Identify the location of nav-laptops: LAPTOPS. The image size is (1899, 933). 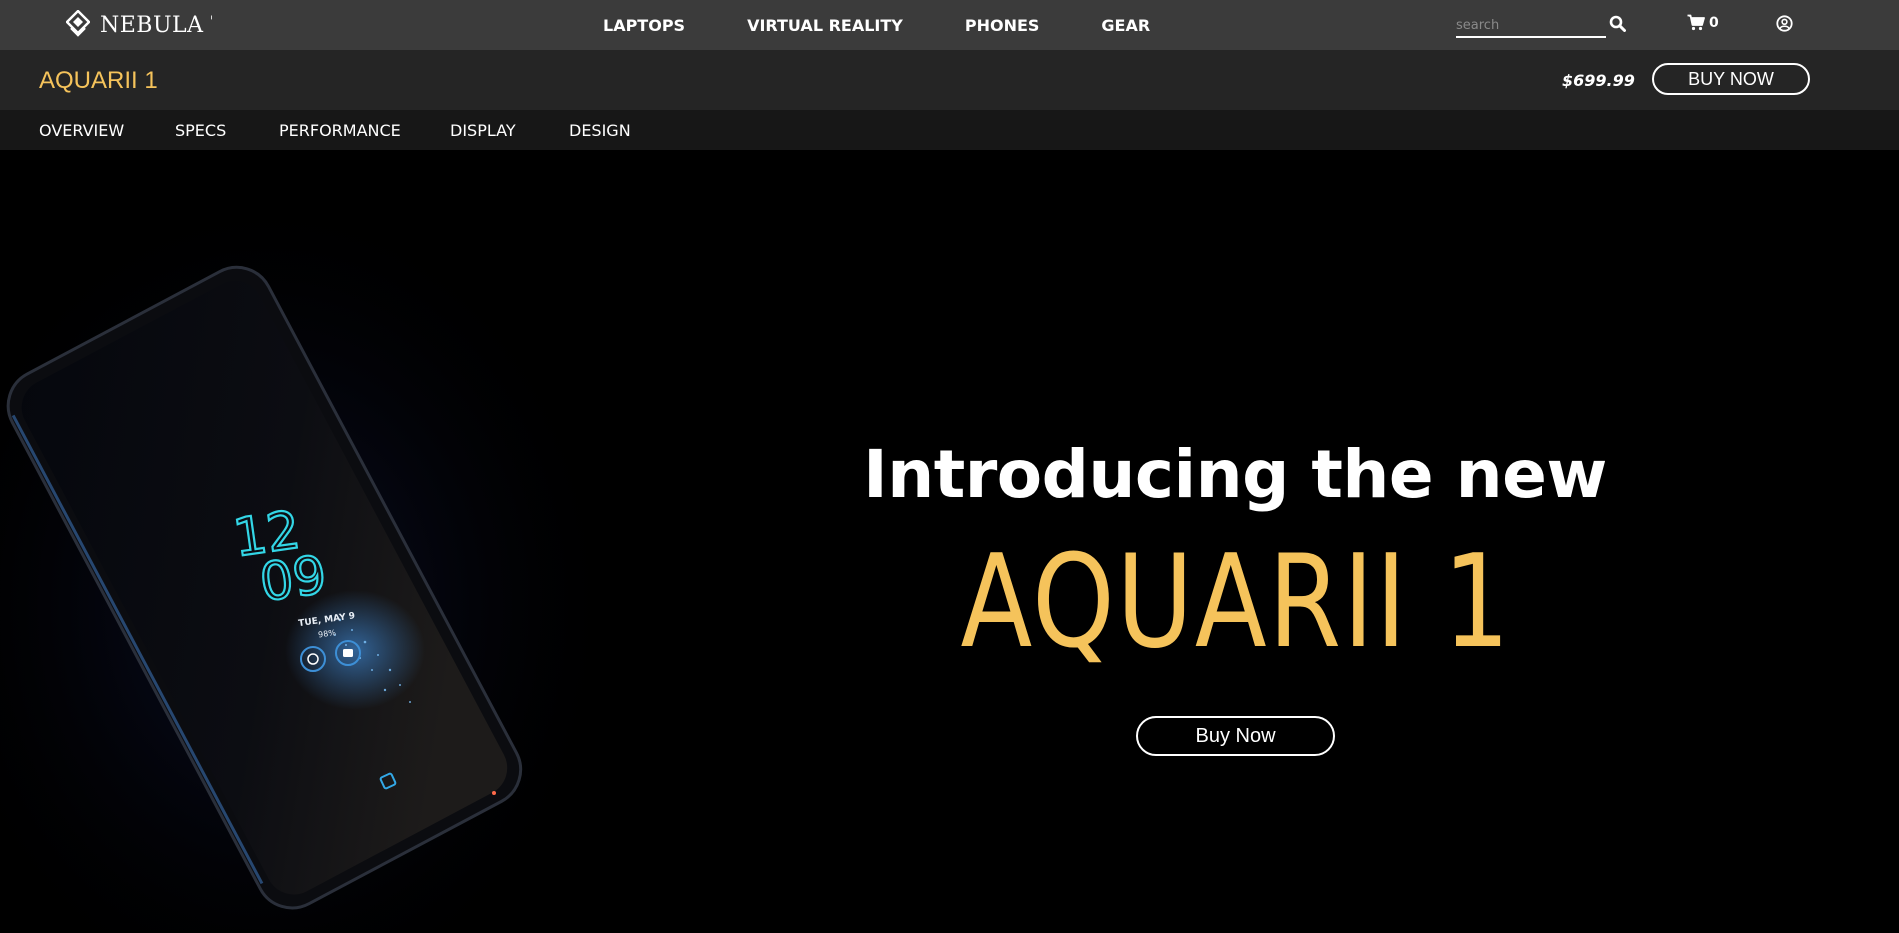
(644, 25).